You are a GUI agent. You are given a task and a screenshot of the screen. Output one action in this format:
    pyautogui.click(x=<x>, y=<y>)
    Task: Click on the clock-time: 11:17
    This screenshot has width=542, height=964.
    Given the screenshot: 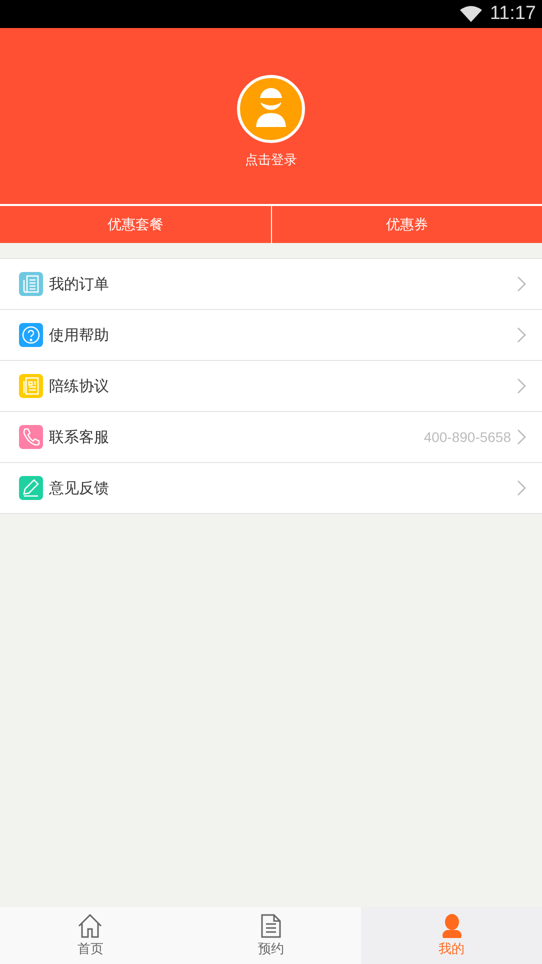 What is the action you would take?
    pyautogui.click(x=513, y=14)
    